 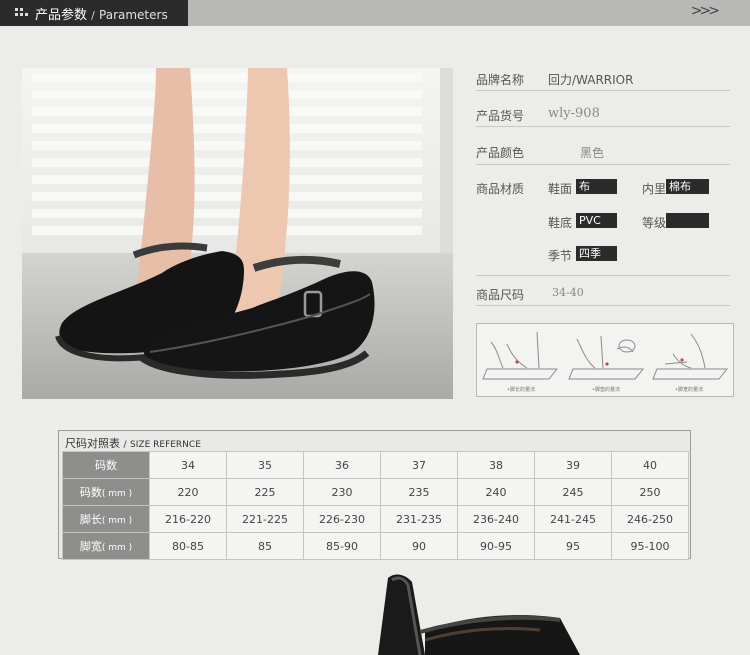 What do you see at coordinates (188, 465) in the screenshot?
I see `size-cell: 34` at bounding box center [188, 465].